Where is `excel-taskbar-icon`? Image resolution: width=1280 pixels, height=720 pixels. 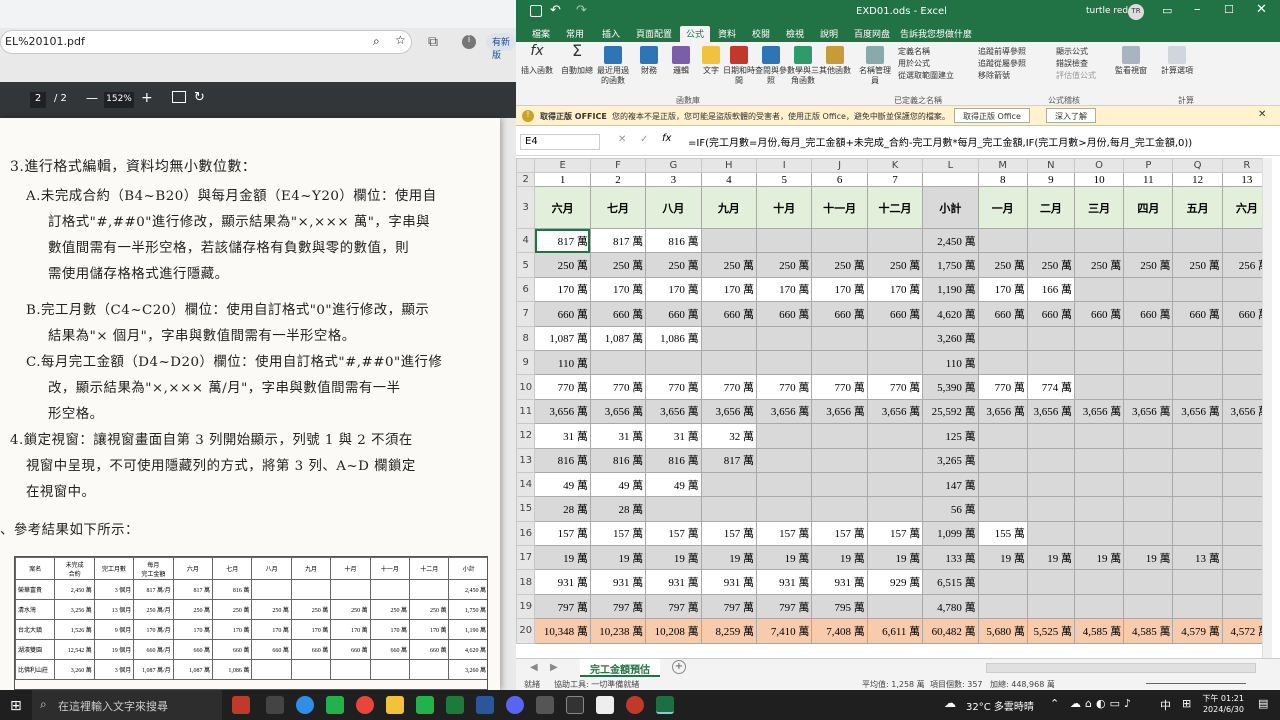 excel-taskbar-icon is located at coordinates (665, 705).